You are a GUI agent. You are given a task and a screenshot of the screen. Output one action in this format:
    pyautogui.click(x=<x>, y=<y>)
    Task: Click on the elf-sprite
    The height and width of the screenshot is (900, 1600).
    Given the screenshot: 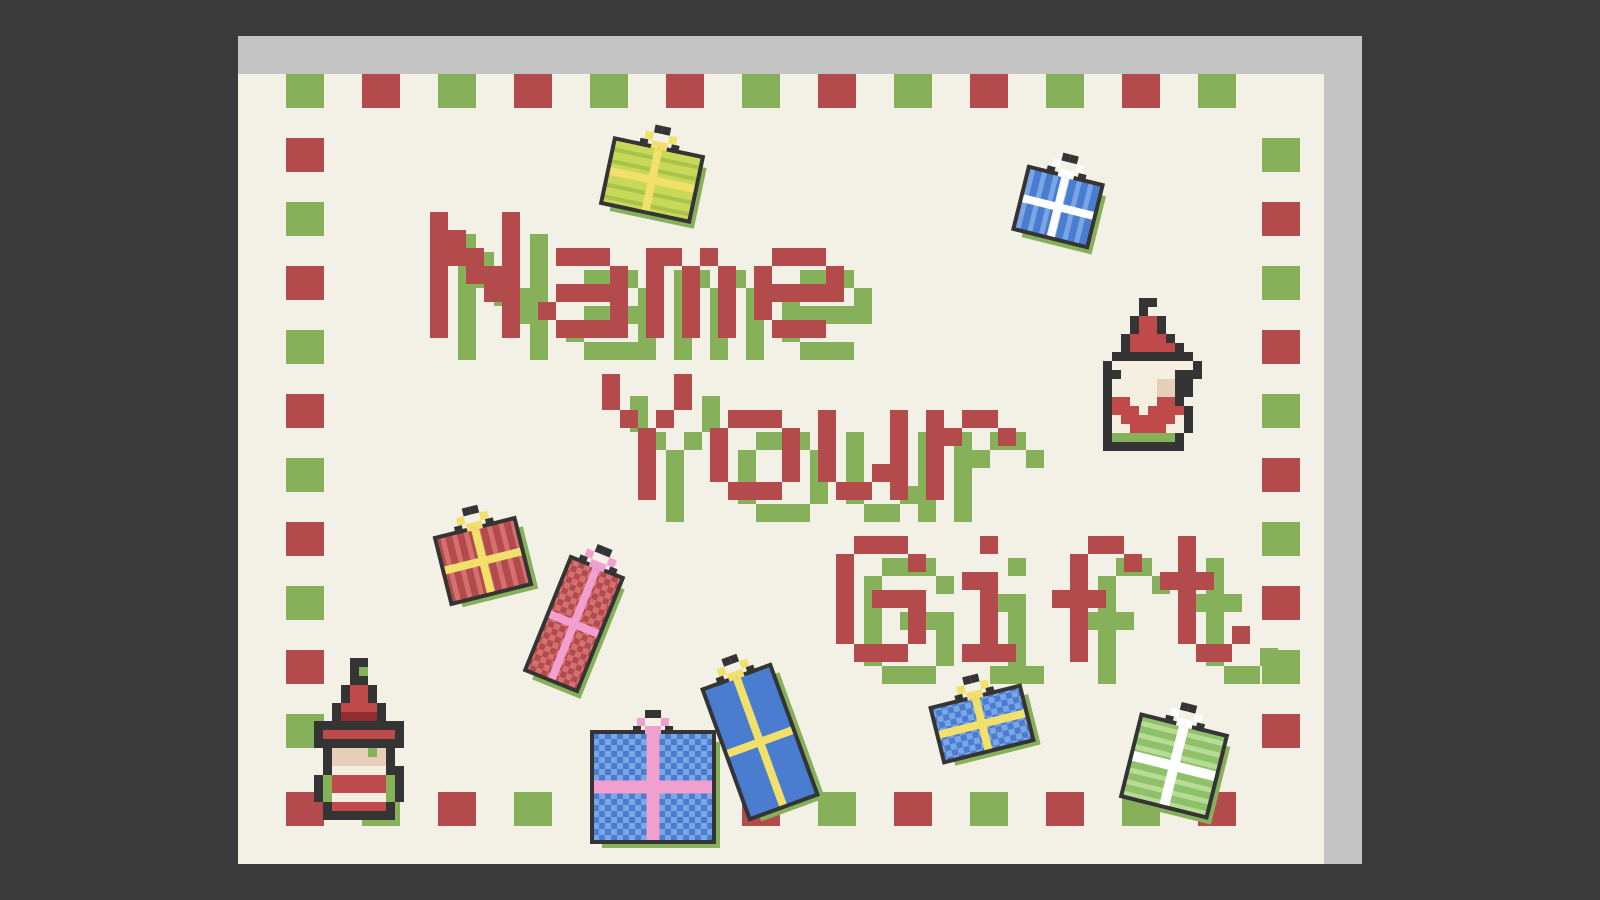 What is the action you would take?
    pyautogui.click(x=359, y=739)
    